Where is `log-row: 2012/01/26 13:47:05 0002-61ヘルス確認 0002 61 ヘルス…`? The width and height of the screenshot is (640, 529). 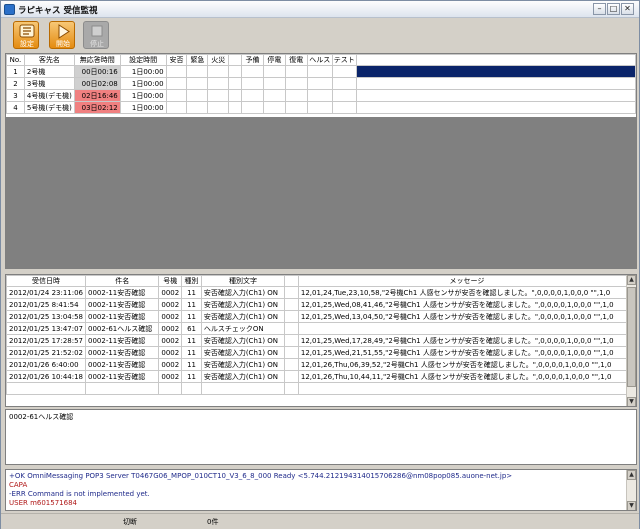 log-row: 2012/01/26 13:47:05 0002-61ヘルス確認 0002 61 ヘルス… is located at coordinates (321, 388).